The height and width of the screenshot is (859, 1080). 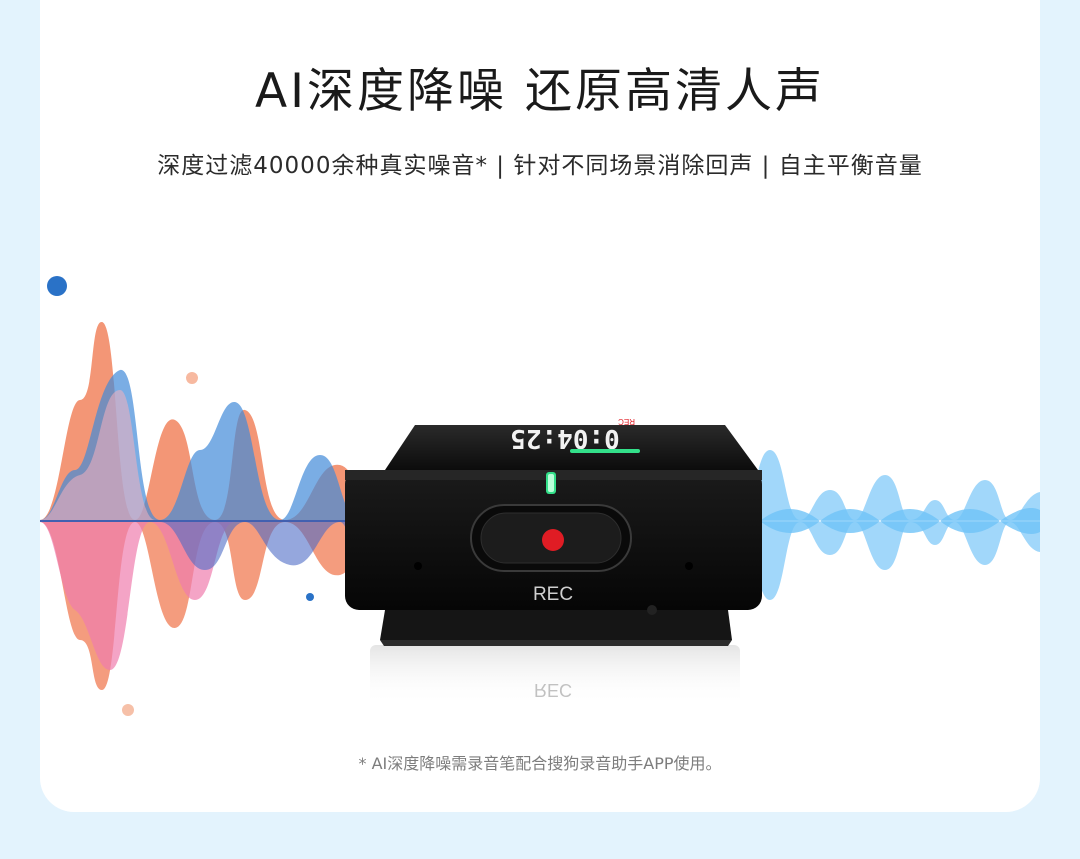 I want to click on recorder-device: 0:04:25 REC REC, so click(x=553, y=516).